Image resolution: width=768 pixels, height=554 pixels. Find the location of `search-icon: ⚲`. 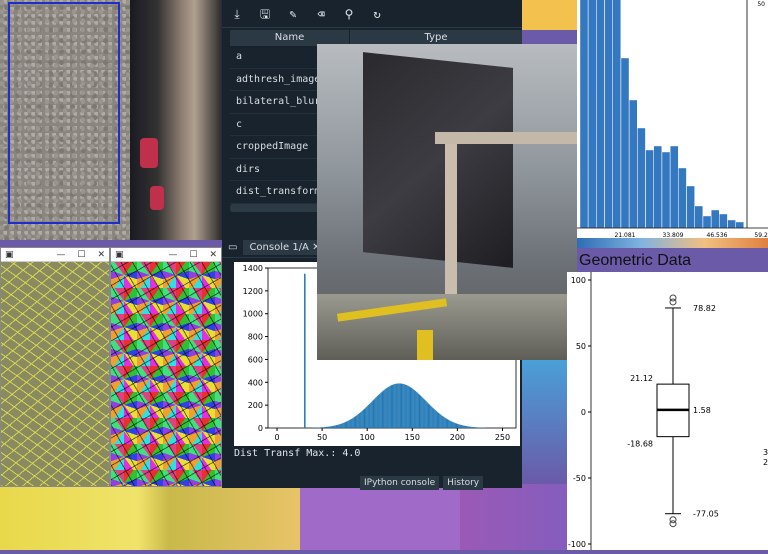

search-icon: ⚲ is located at coordinates (349, 14).